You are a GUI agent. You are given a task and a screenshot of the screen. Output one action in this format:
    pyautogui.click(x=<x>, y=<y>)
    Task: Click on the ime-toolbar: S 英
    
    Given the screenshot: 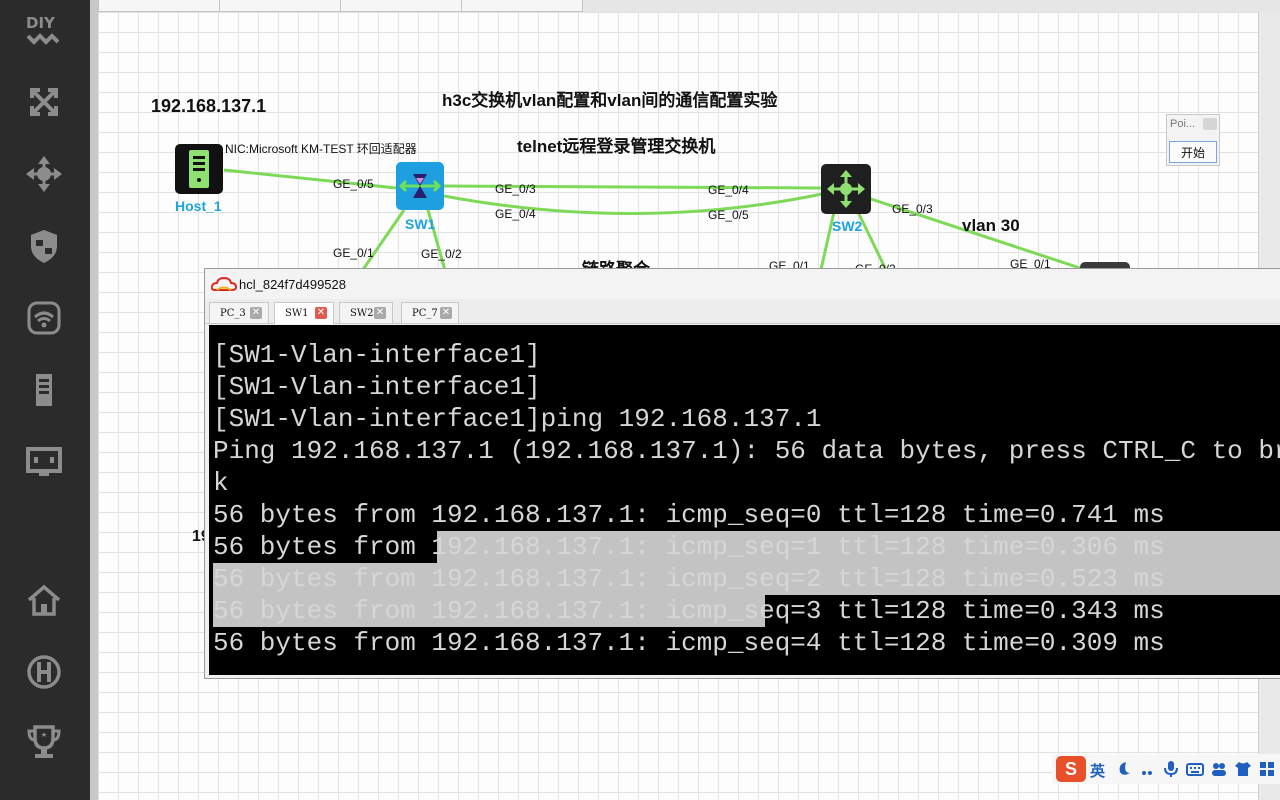 What is the action you would take?
    pyautogui.click(x=1166, y=769)
    